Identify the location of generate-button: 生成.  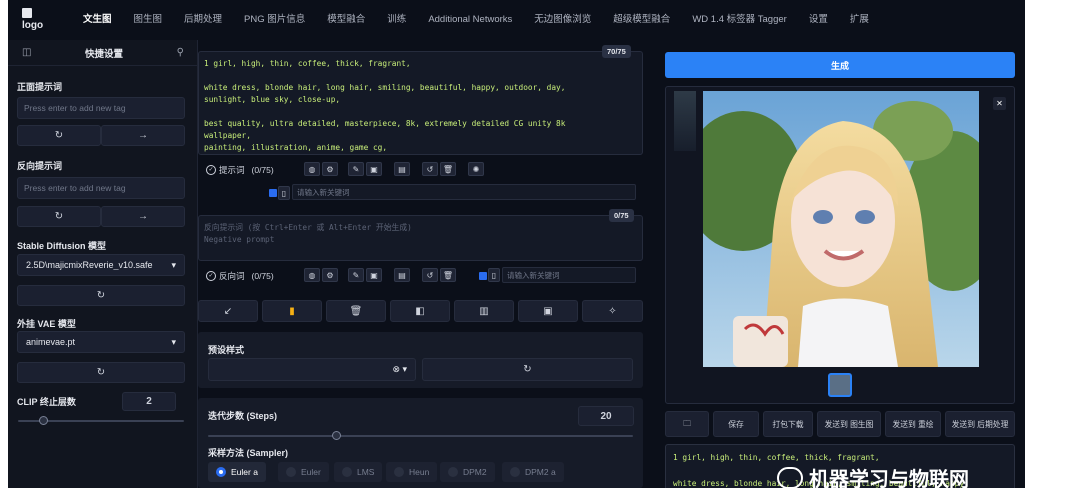
(840, 65).